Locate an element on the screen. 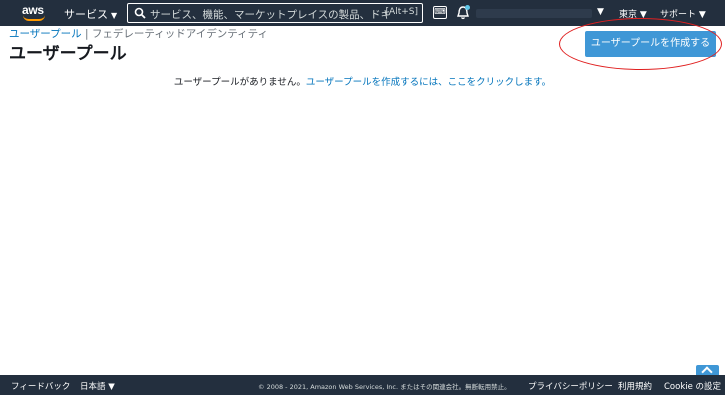 This screenshot has height=395, width=725. feedback-link: フィードバック is located at coordinates (40, 386).